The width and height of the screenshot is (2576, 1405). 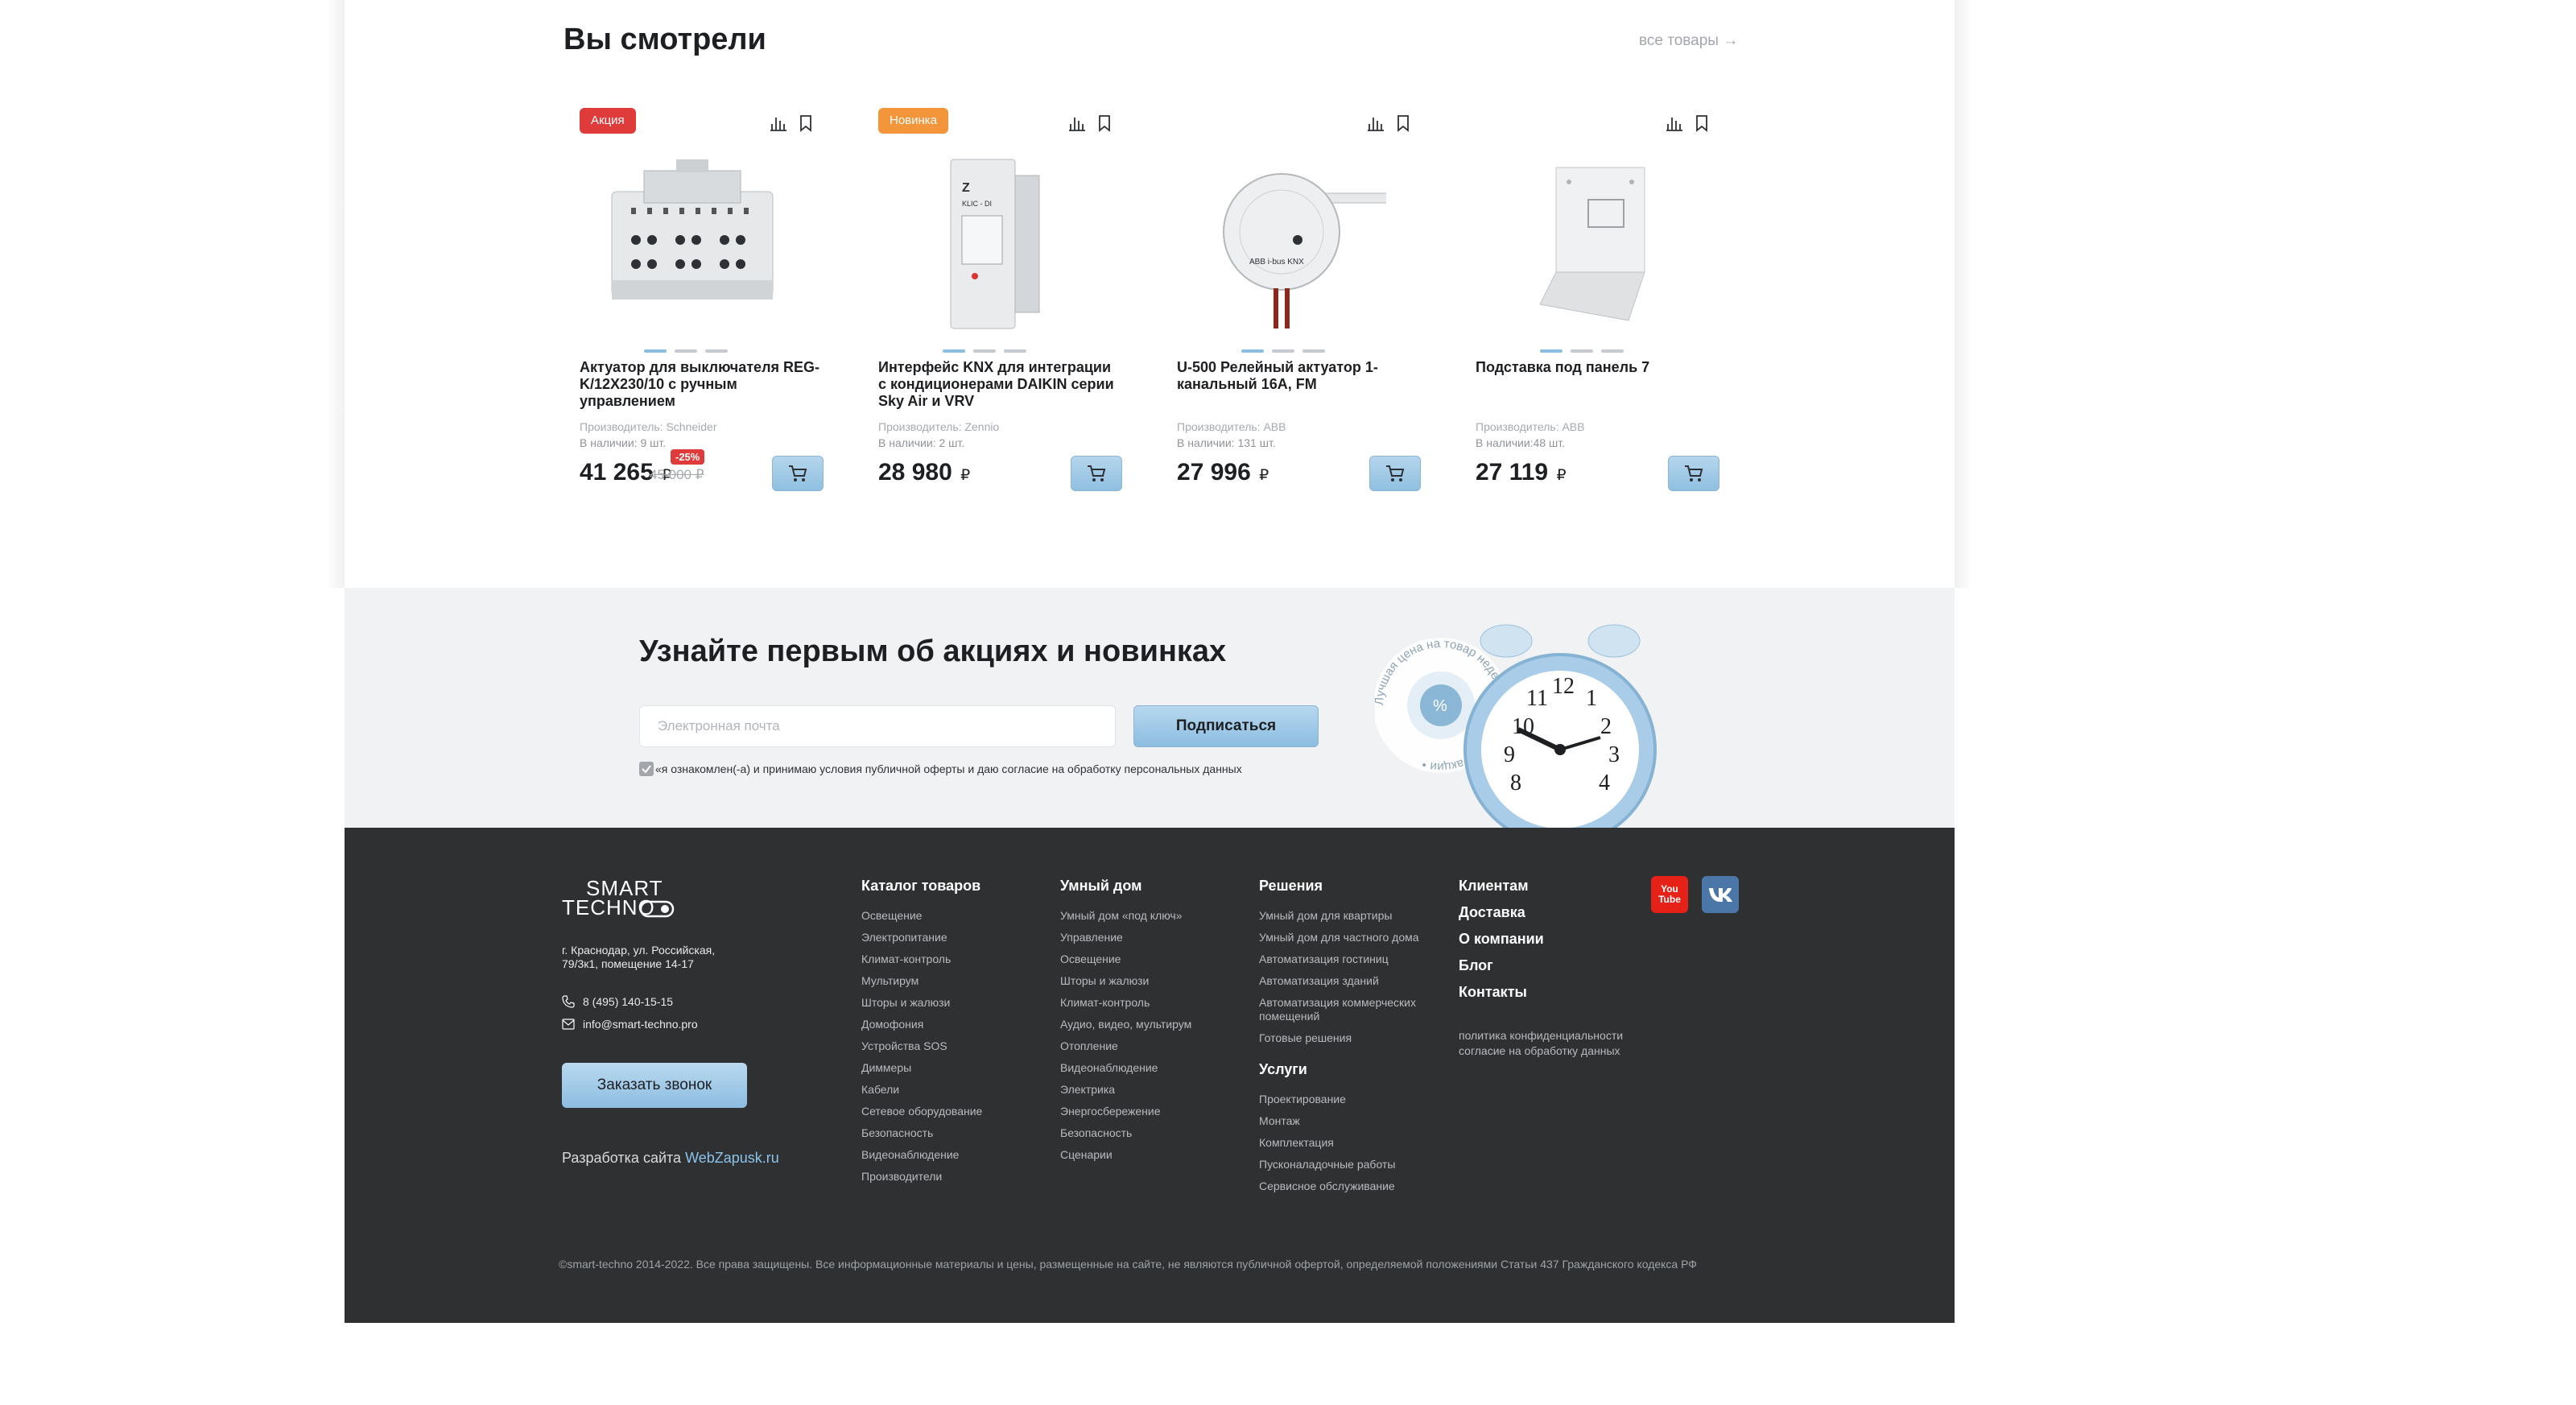 I want to click on product-stock: В наличии:48 шт., so click(x=1521, y=442).